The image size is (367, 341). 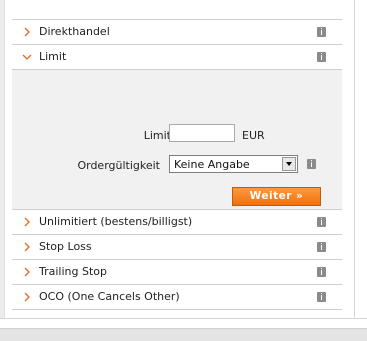 I want to click on accordion-row-label: Limit, so click(x=53, y=56).